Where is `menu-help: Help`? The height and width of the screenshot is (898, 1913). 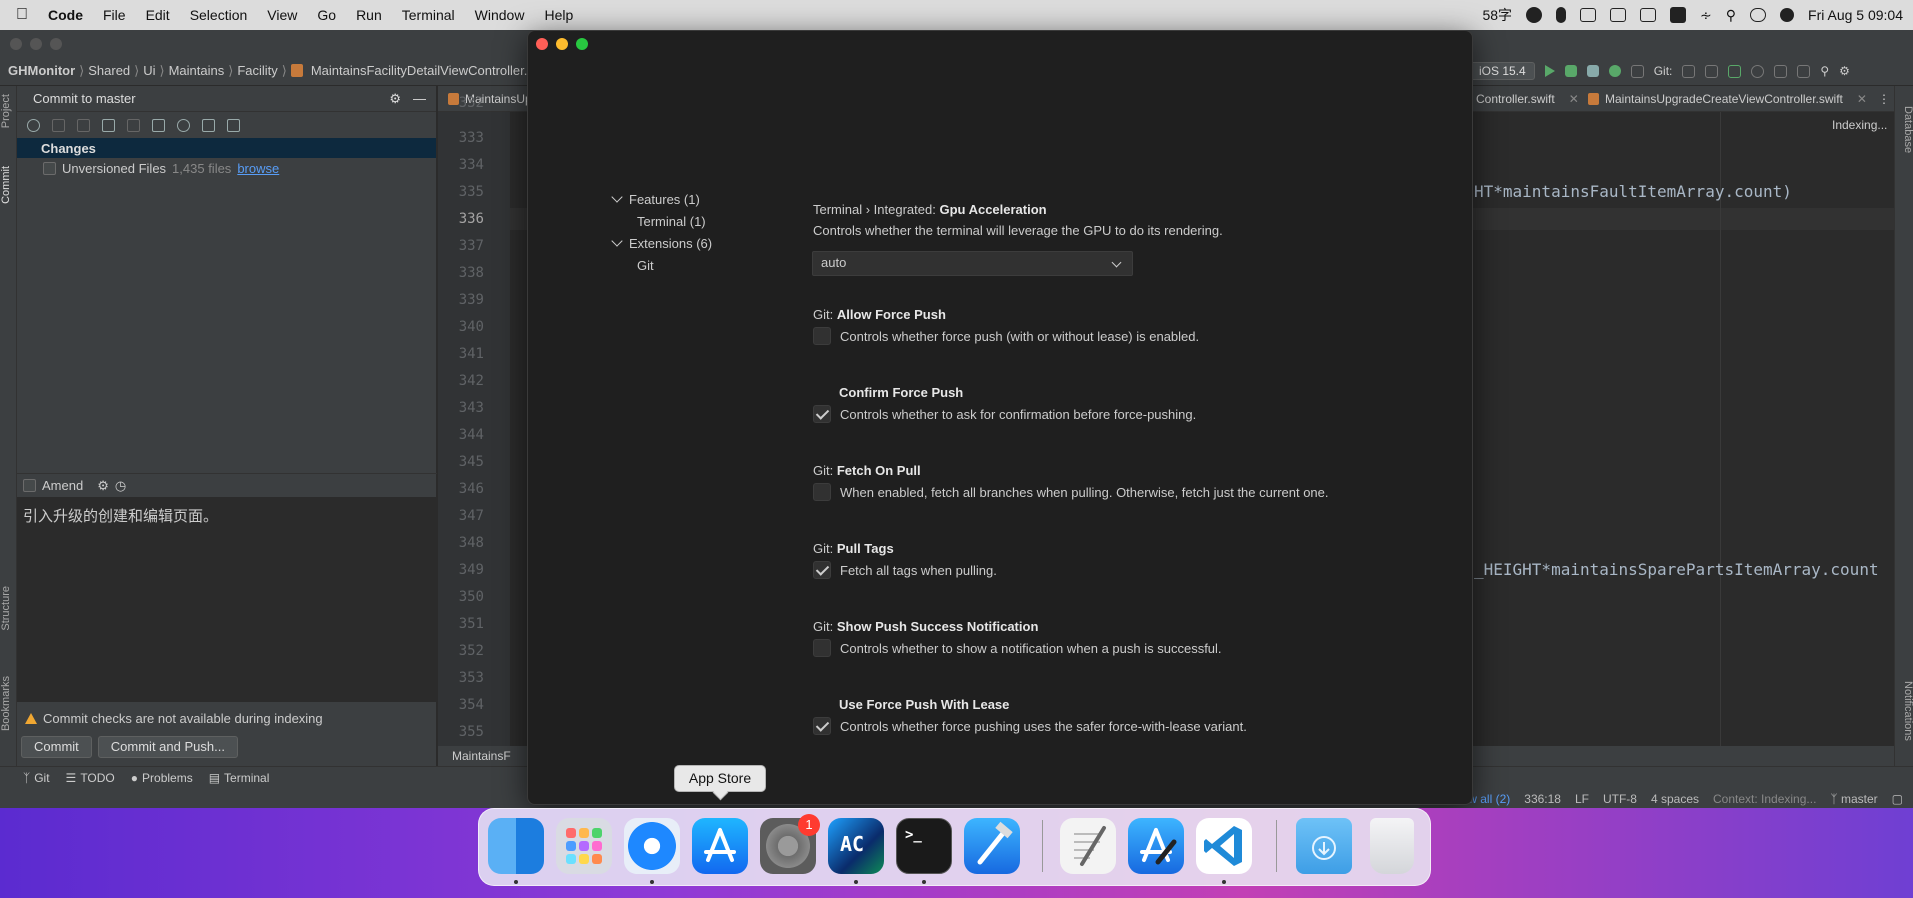
menu-help: Help is located at coordinates (558, 15).